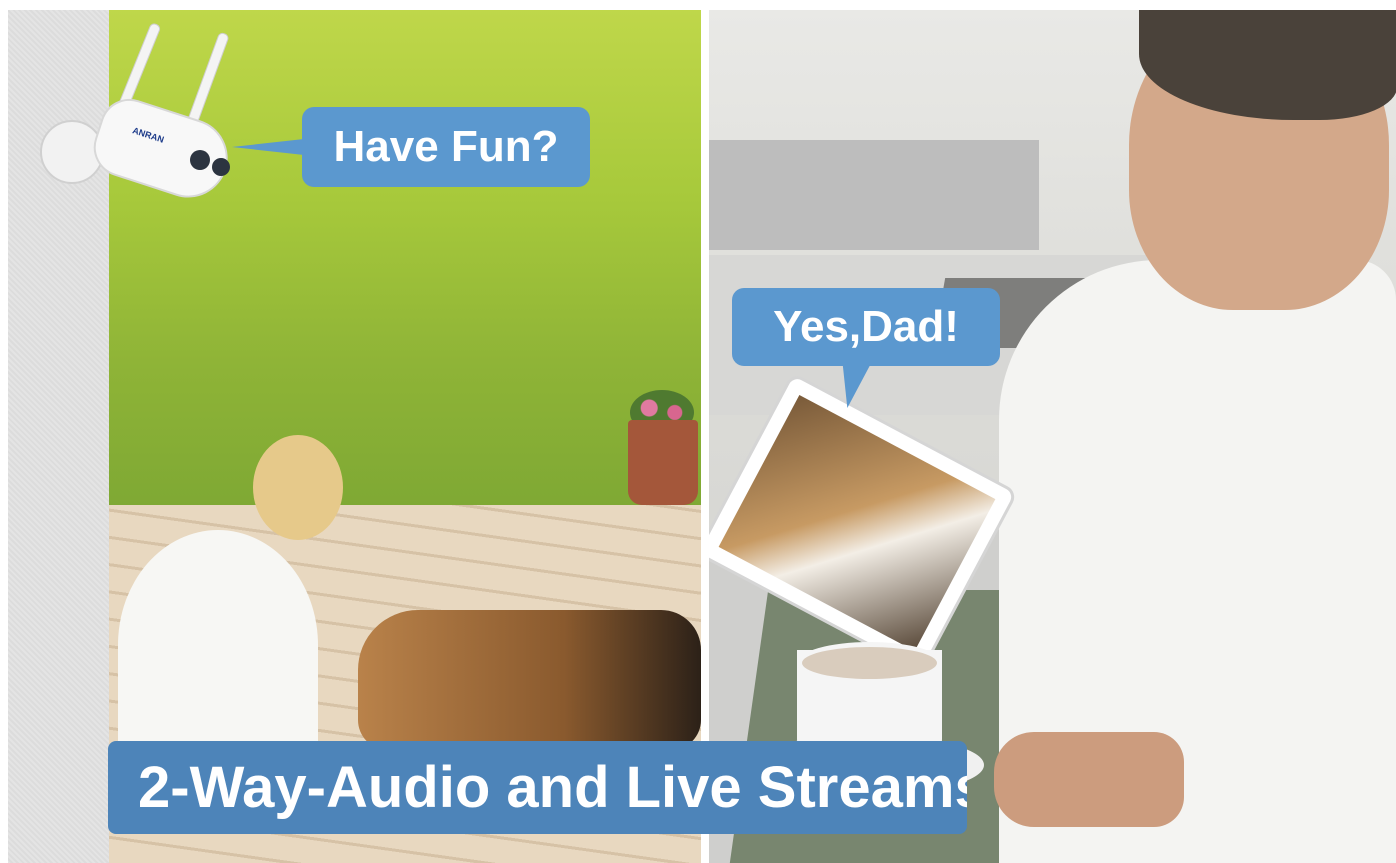 This screenshot has width=1396, height=863. Describe the element at coordinates (298, 487) in the screenshot. I see `girl-head` at that location.